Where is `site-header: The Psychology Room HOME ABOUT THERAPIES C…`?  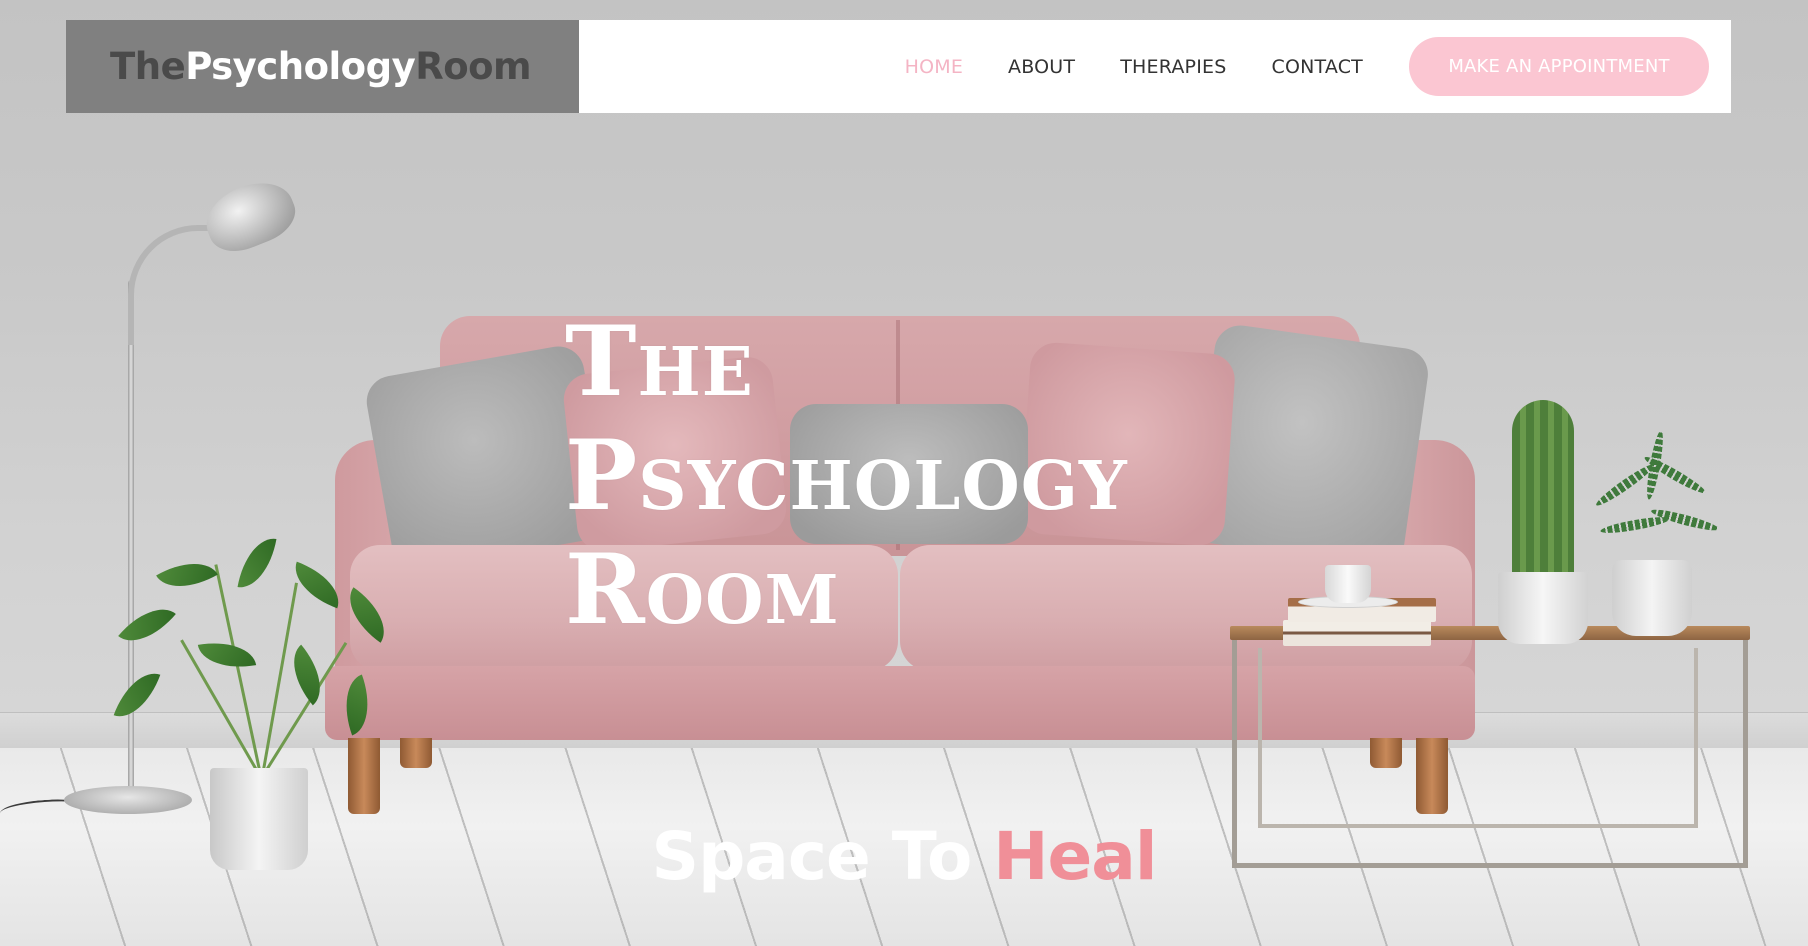
site-header: The Psychology Room HOME ABOUT THERAPIES C… is located at coordinates (898, 66).